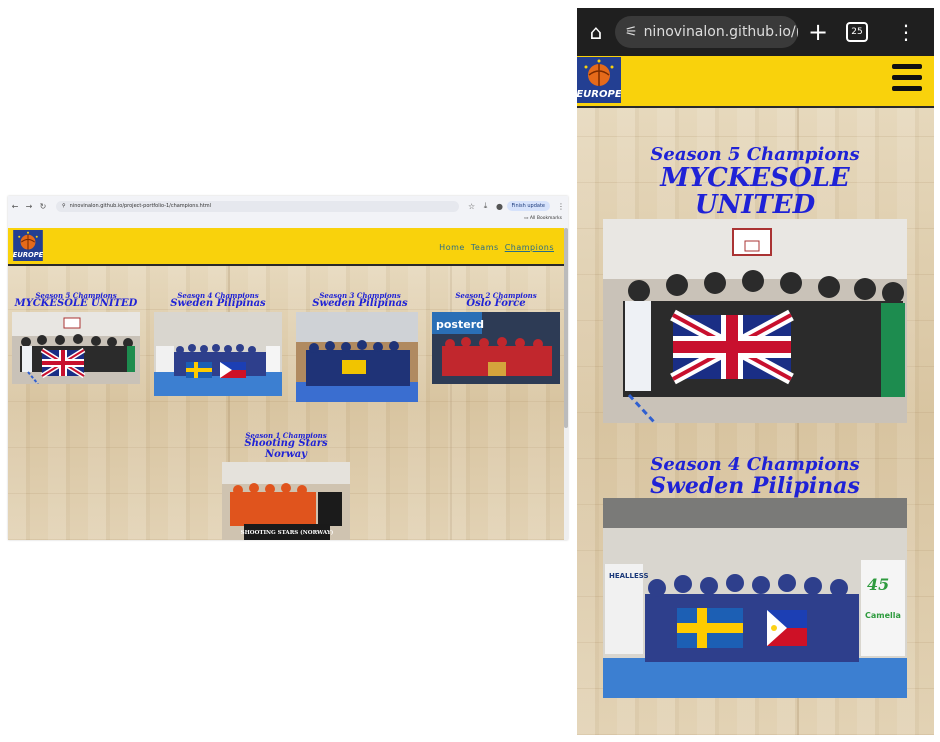 The height and width of the screenshot is (742, 940). What do you see at coordinates (64, 206) in the screenshot?
I see `site-settings-icon: ⚲` at bounding box center [64, 206].